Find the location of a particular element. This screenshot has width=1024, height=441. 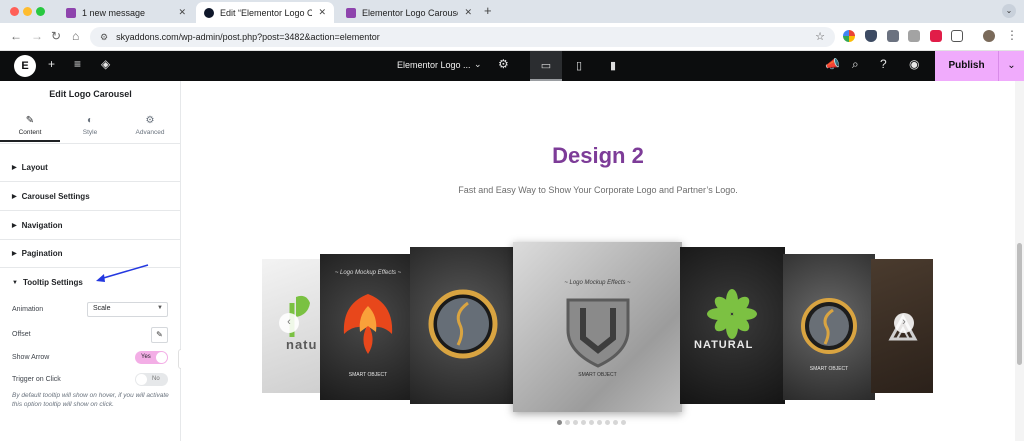

finder-search-icon: ⌕ is located at coordinates (855, 64).